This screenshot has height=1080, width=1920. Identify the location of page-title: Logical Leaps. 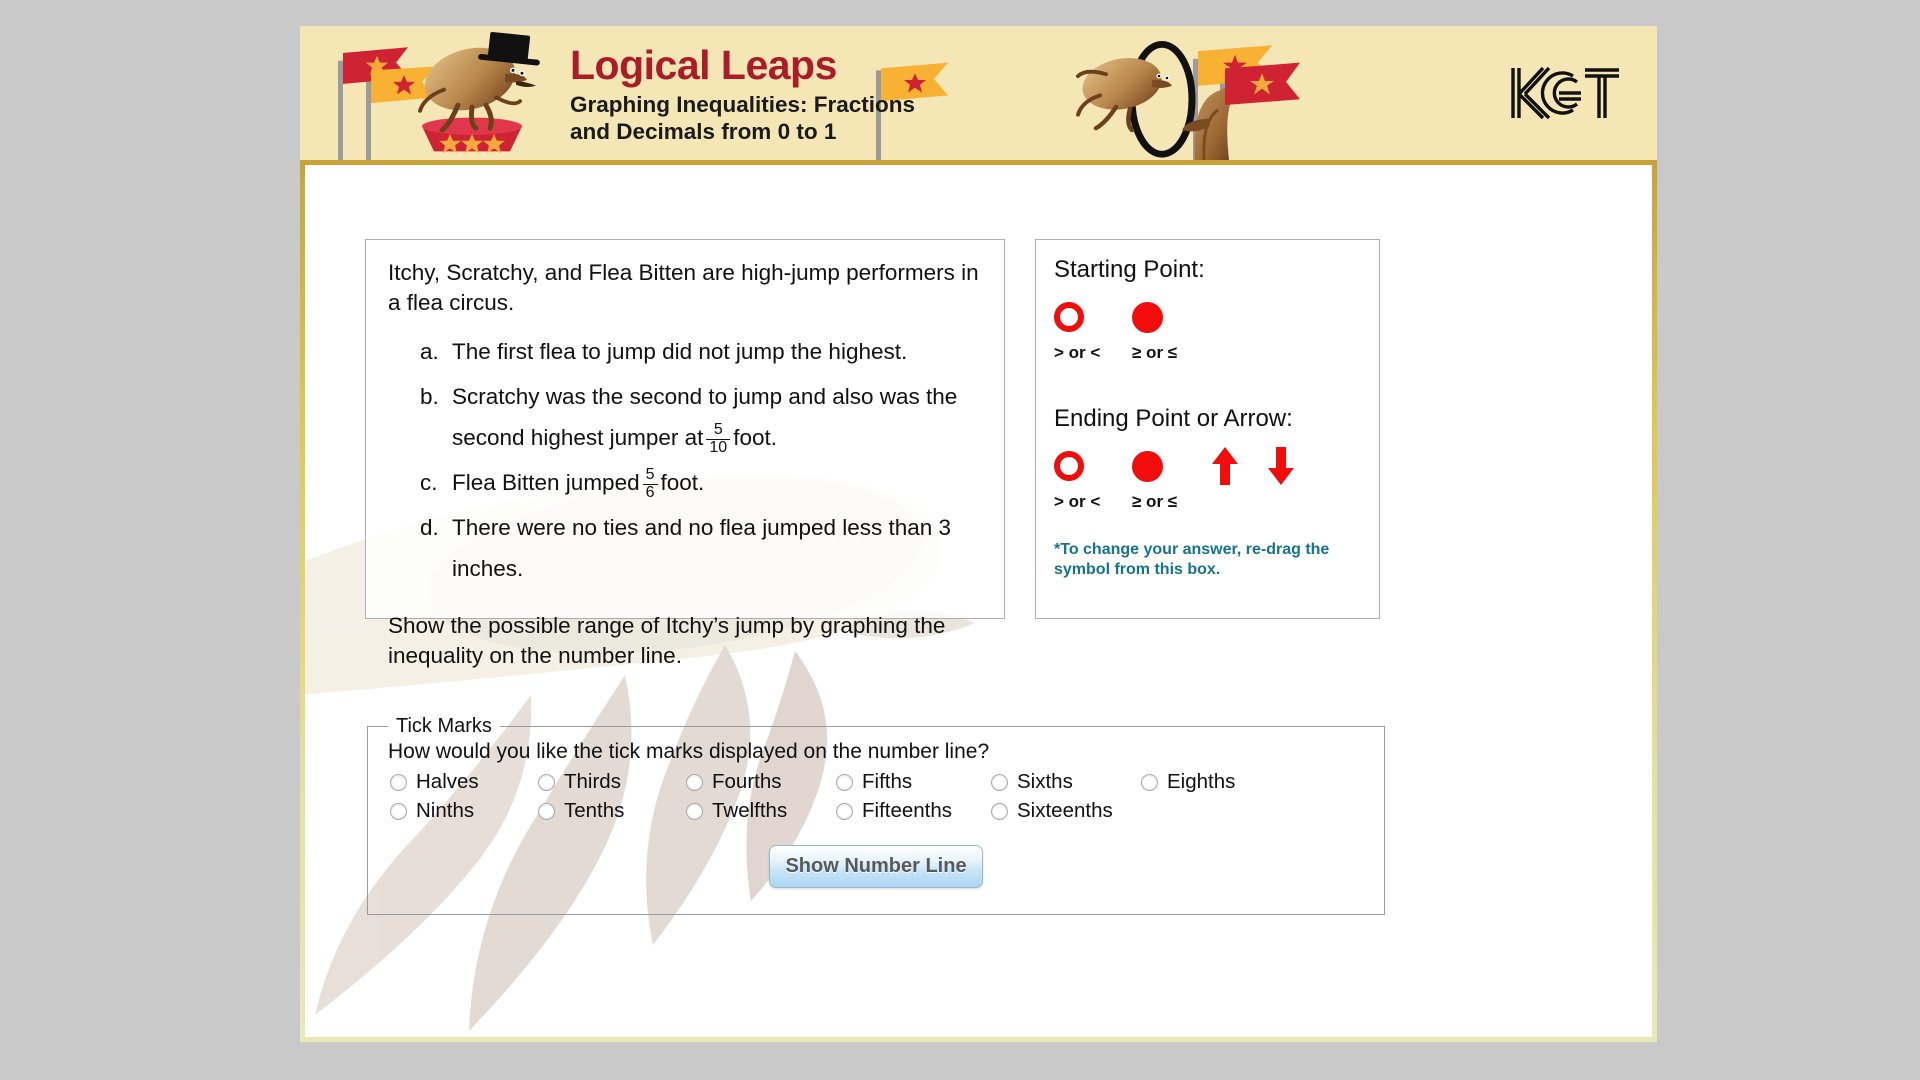
(703, 65).